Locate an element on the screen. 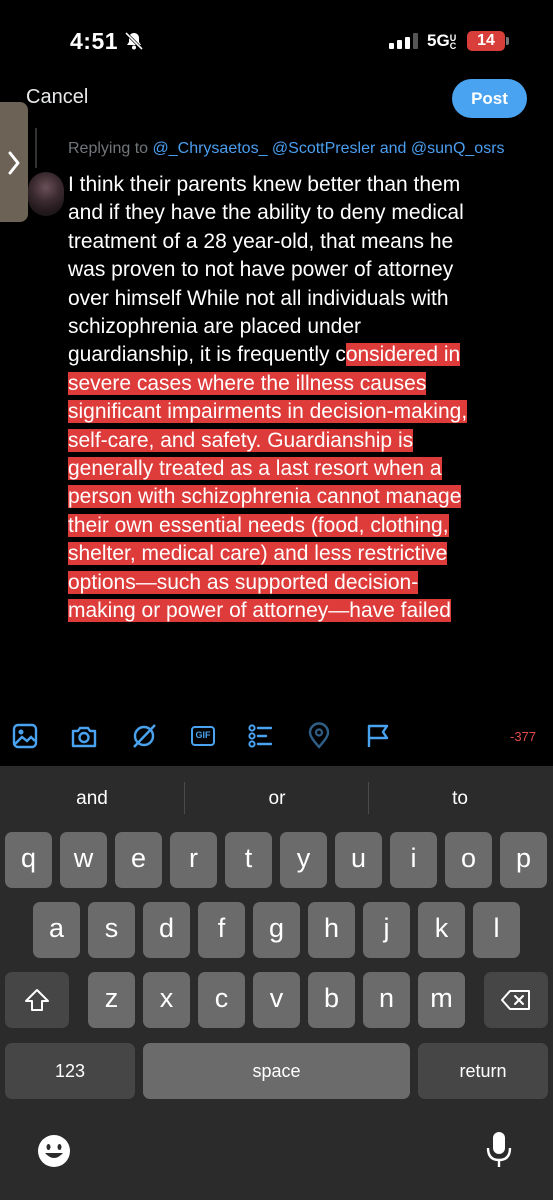 The height and width of the screenshot is (1200, 553). suggestion-or: or is located at coordinates (277, 799).